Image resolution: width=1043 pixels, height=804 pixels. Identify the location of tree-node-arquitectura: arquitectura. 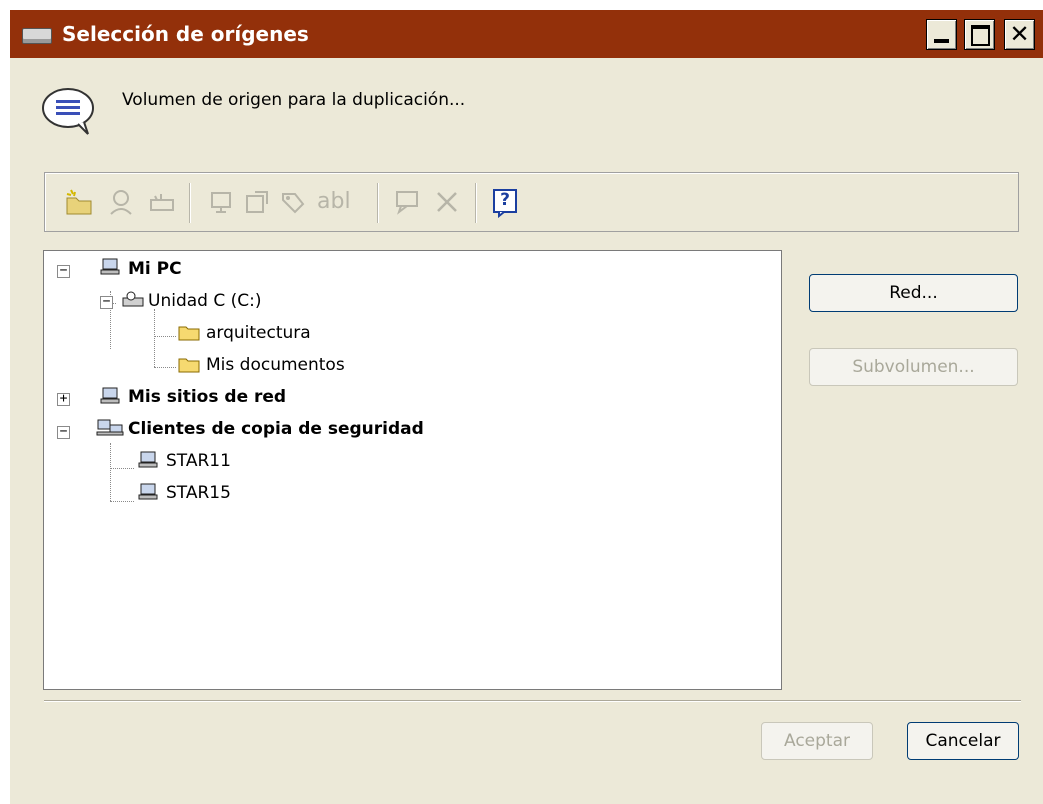
(258, 333).